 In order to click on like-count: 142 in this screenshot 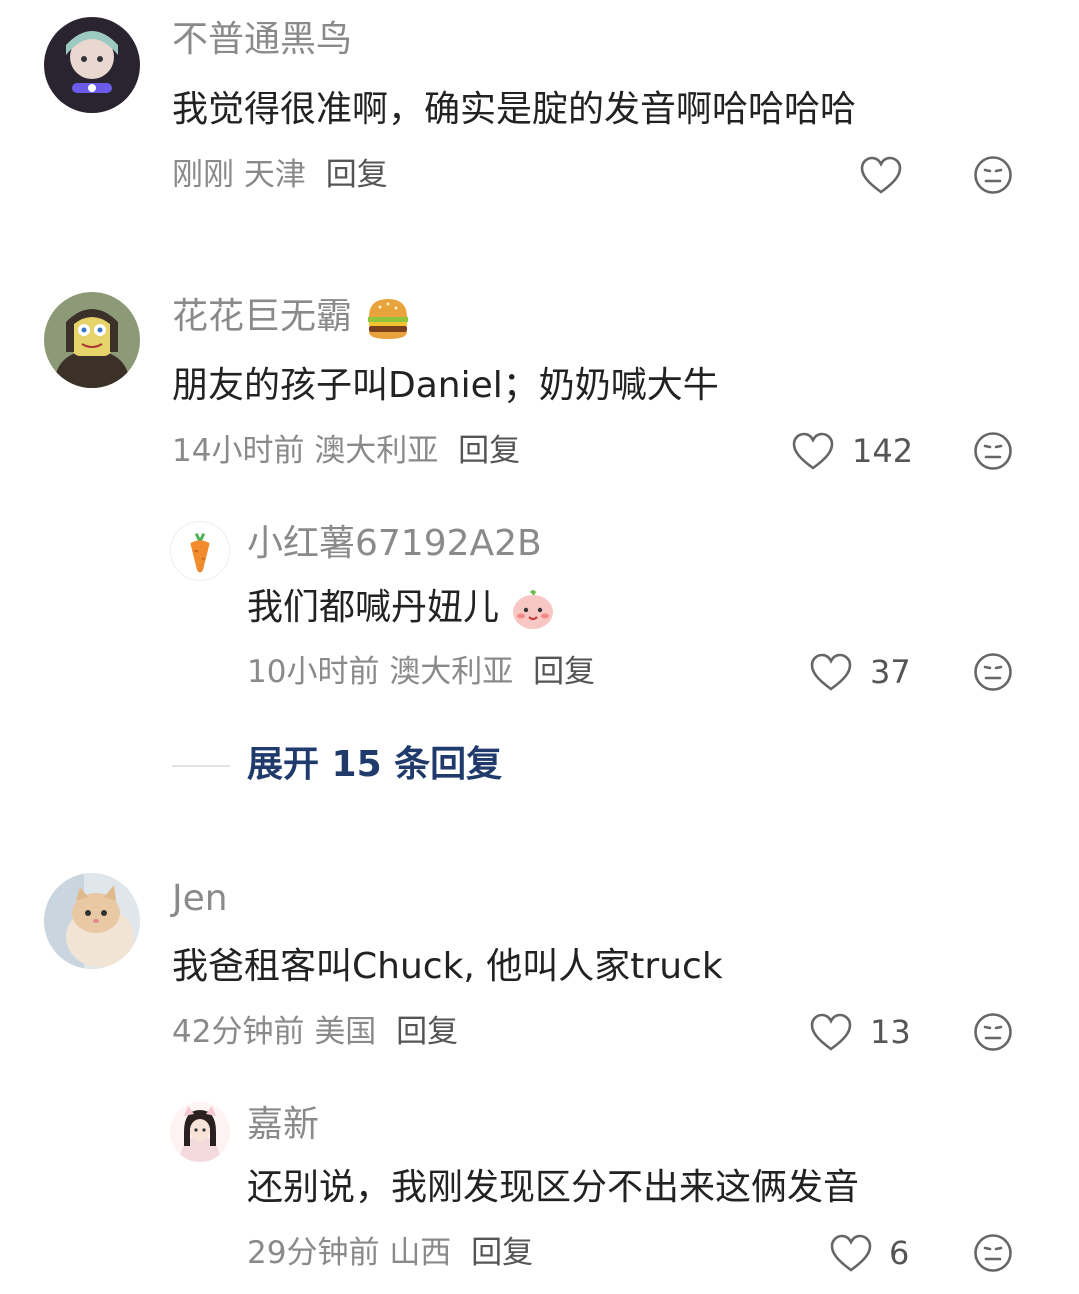, I will do `click(883, 451)`.